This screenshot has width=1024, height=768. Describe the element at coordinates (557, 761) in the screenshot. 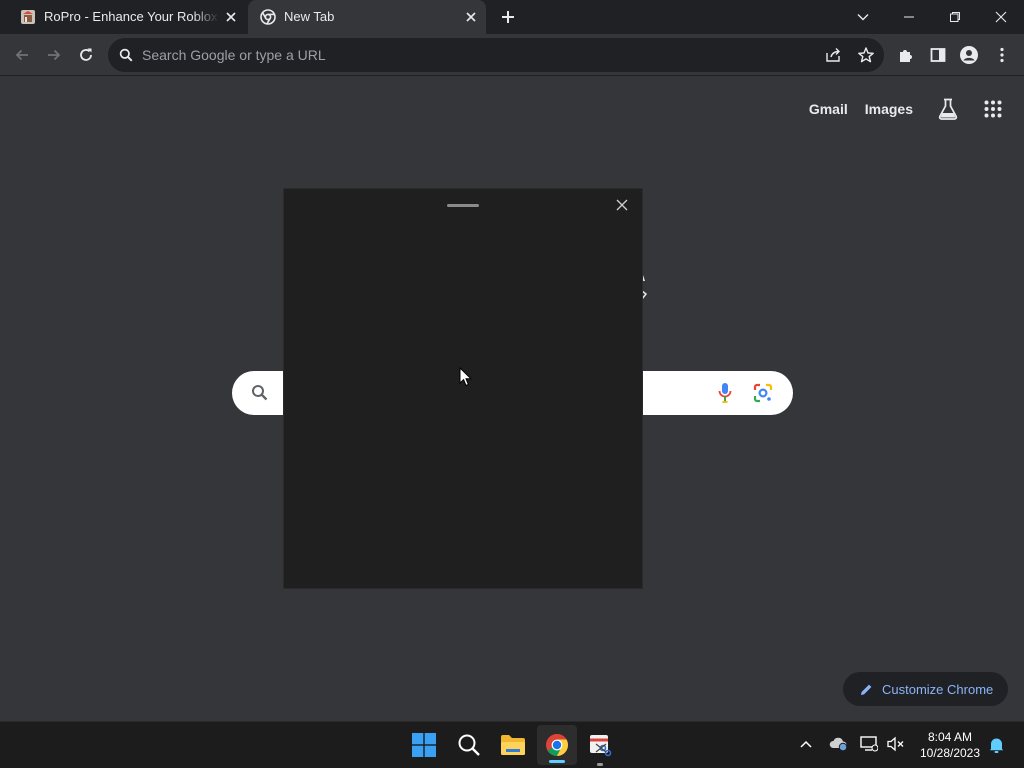

I see `active-app-indicator` at that location.